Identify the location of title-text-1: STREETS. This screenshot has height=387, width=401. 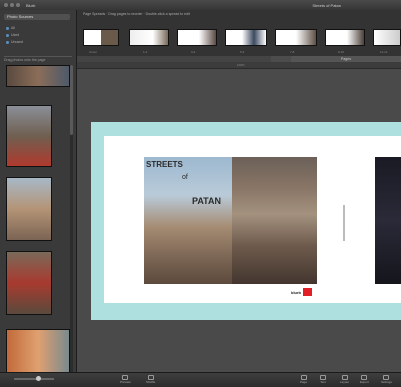
(164, 164).